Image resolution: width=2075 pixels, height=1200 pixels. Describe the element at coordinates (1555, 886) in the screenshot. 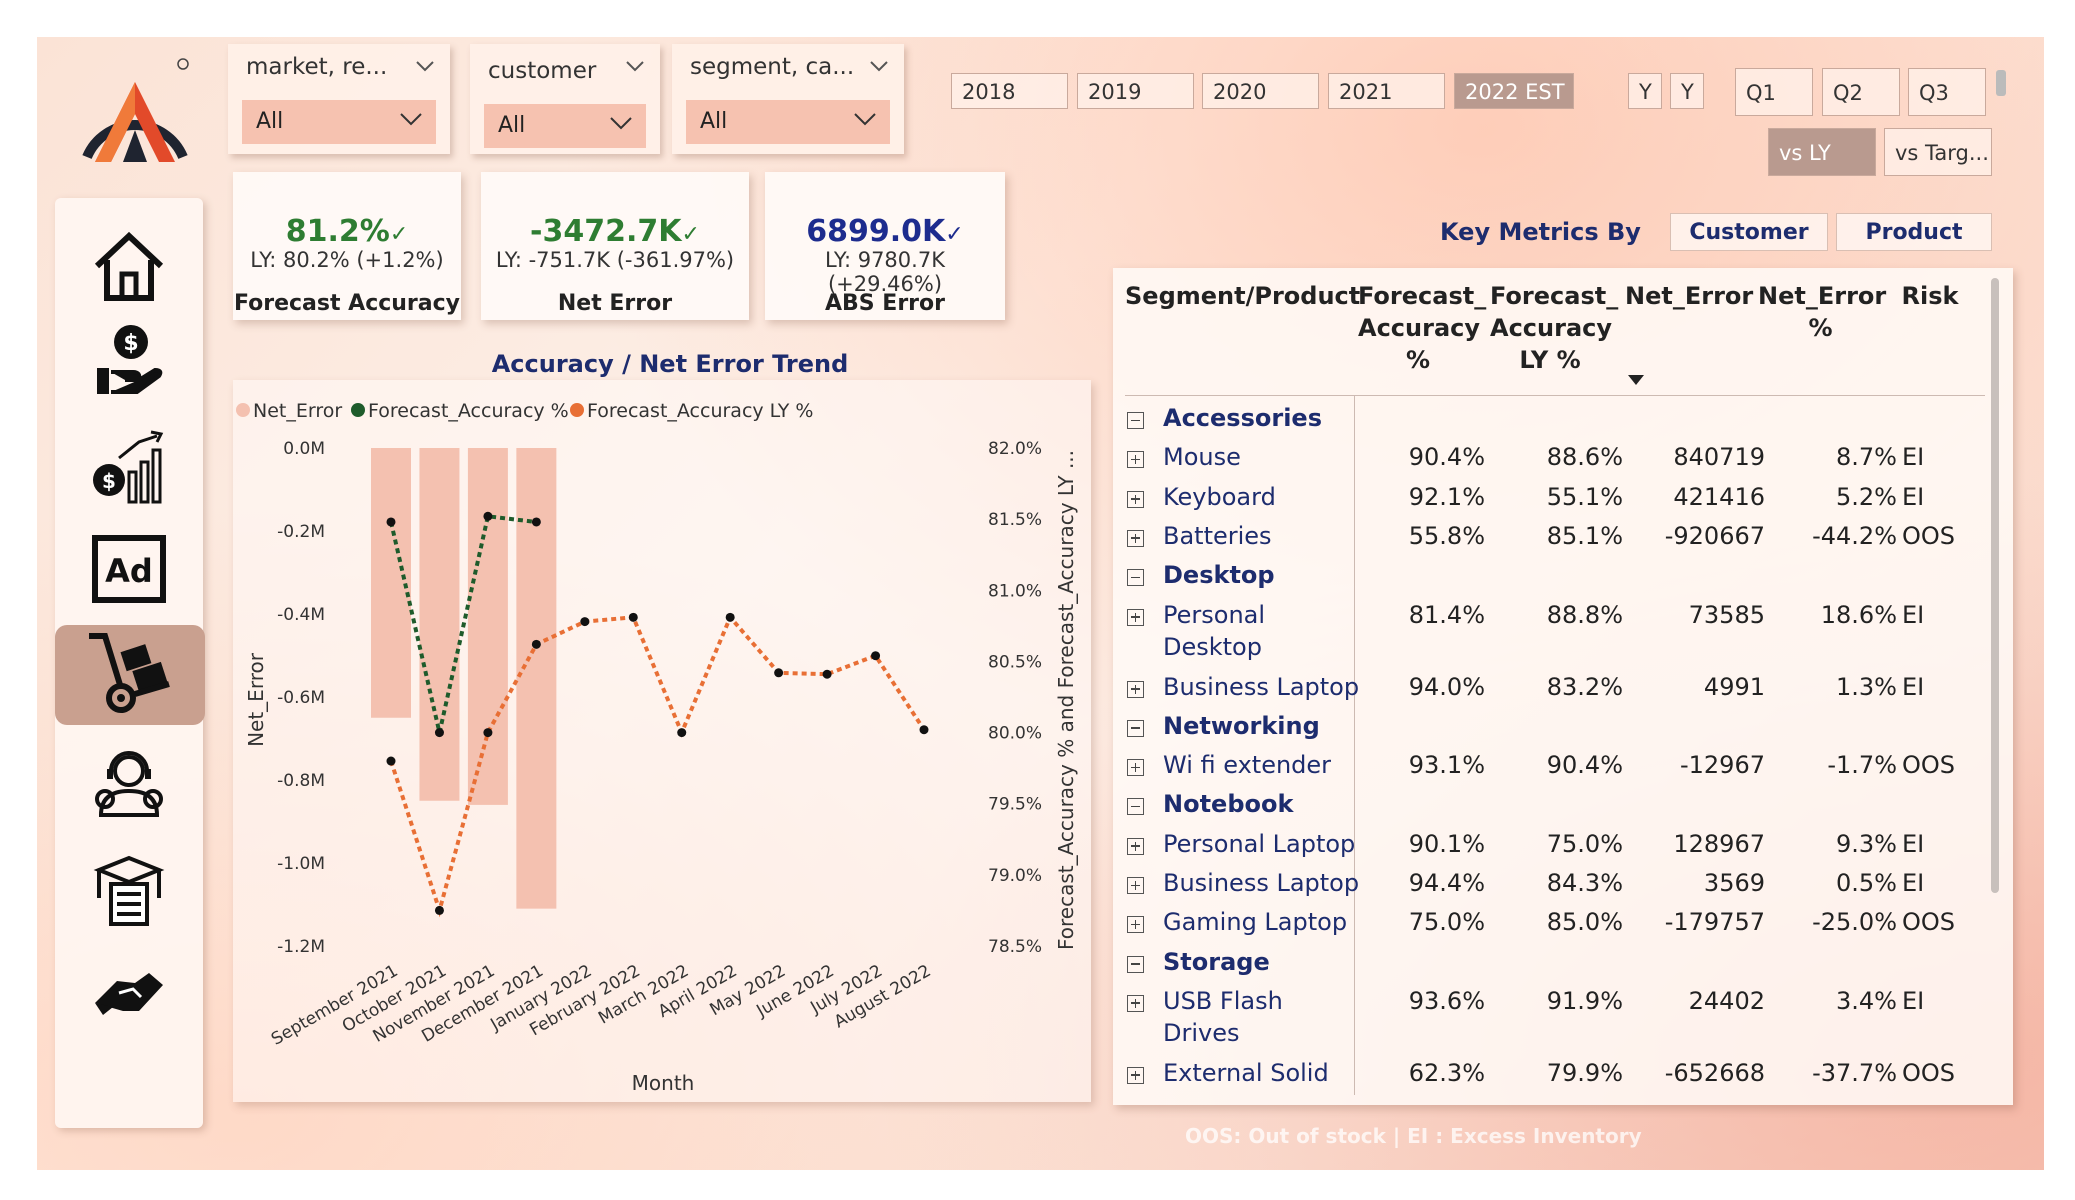

I see `table-row: Business Laptop 94.4% 84.3% 3569 0.5% EI` at that location.